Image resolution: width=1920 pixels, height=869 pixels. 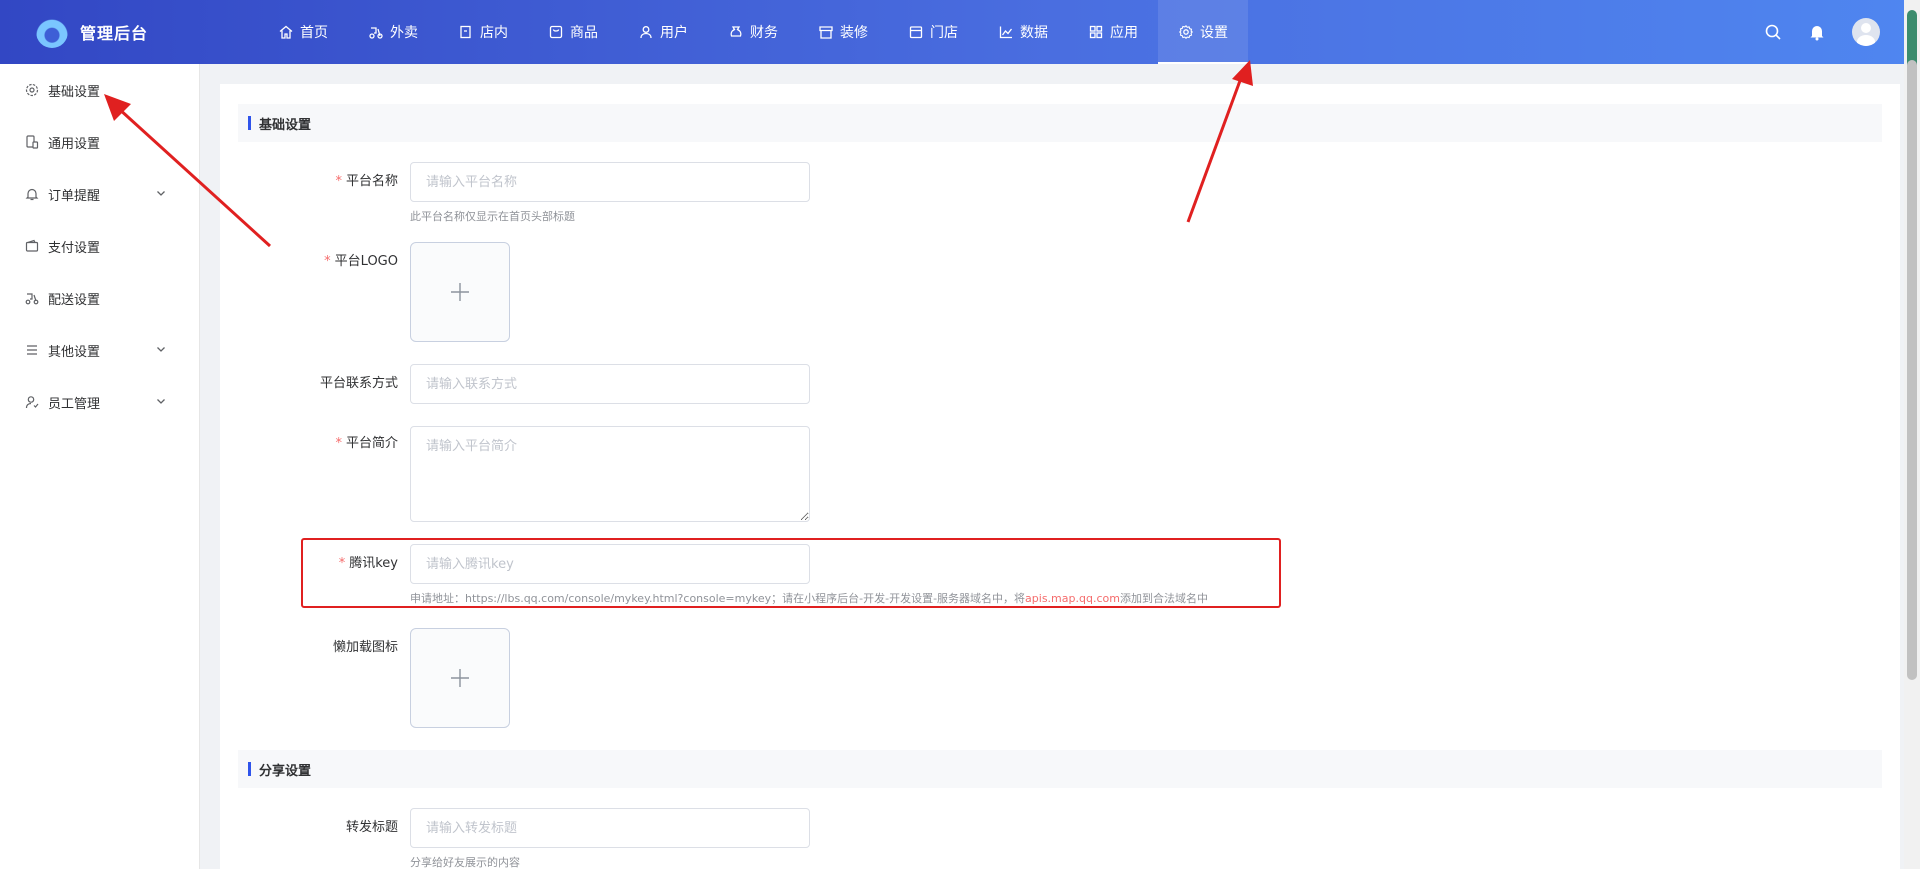 I want to click on required-mark: *, so click(x=327, y=261).